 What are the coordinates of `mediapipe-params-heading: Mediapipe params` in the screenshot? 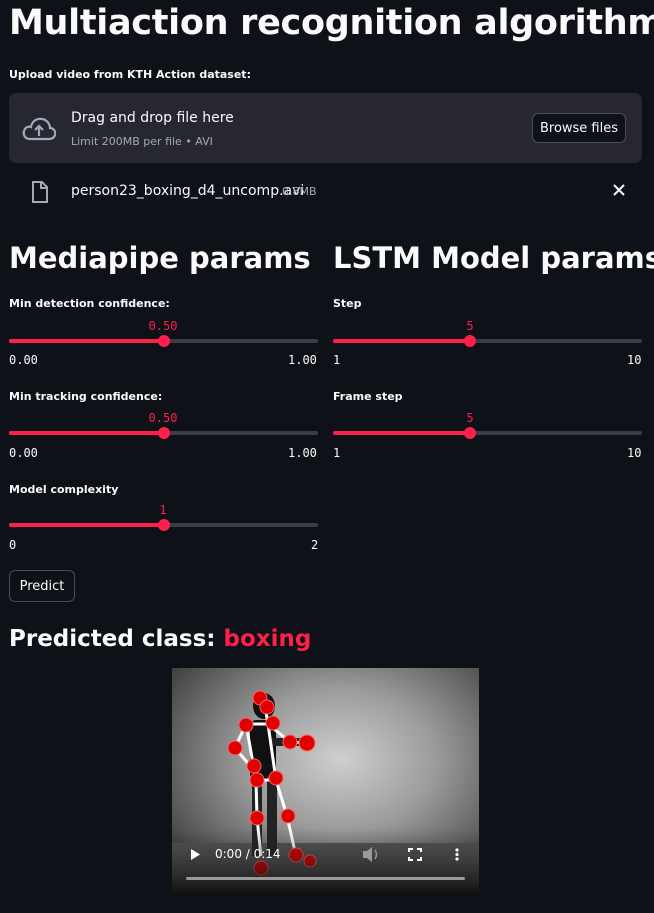 It's located at (160, 258).